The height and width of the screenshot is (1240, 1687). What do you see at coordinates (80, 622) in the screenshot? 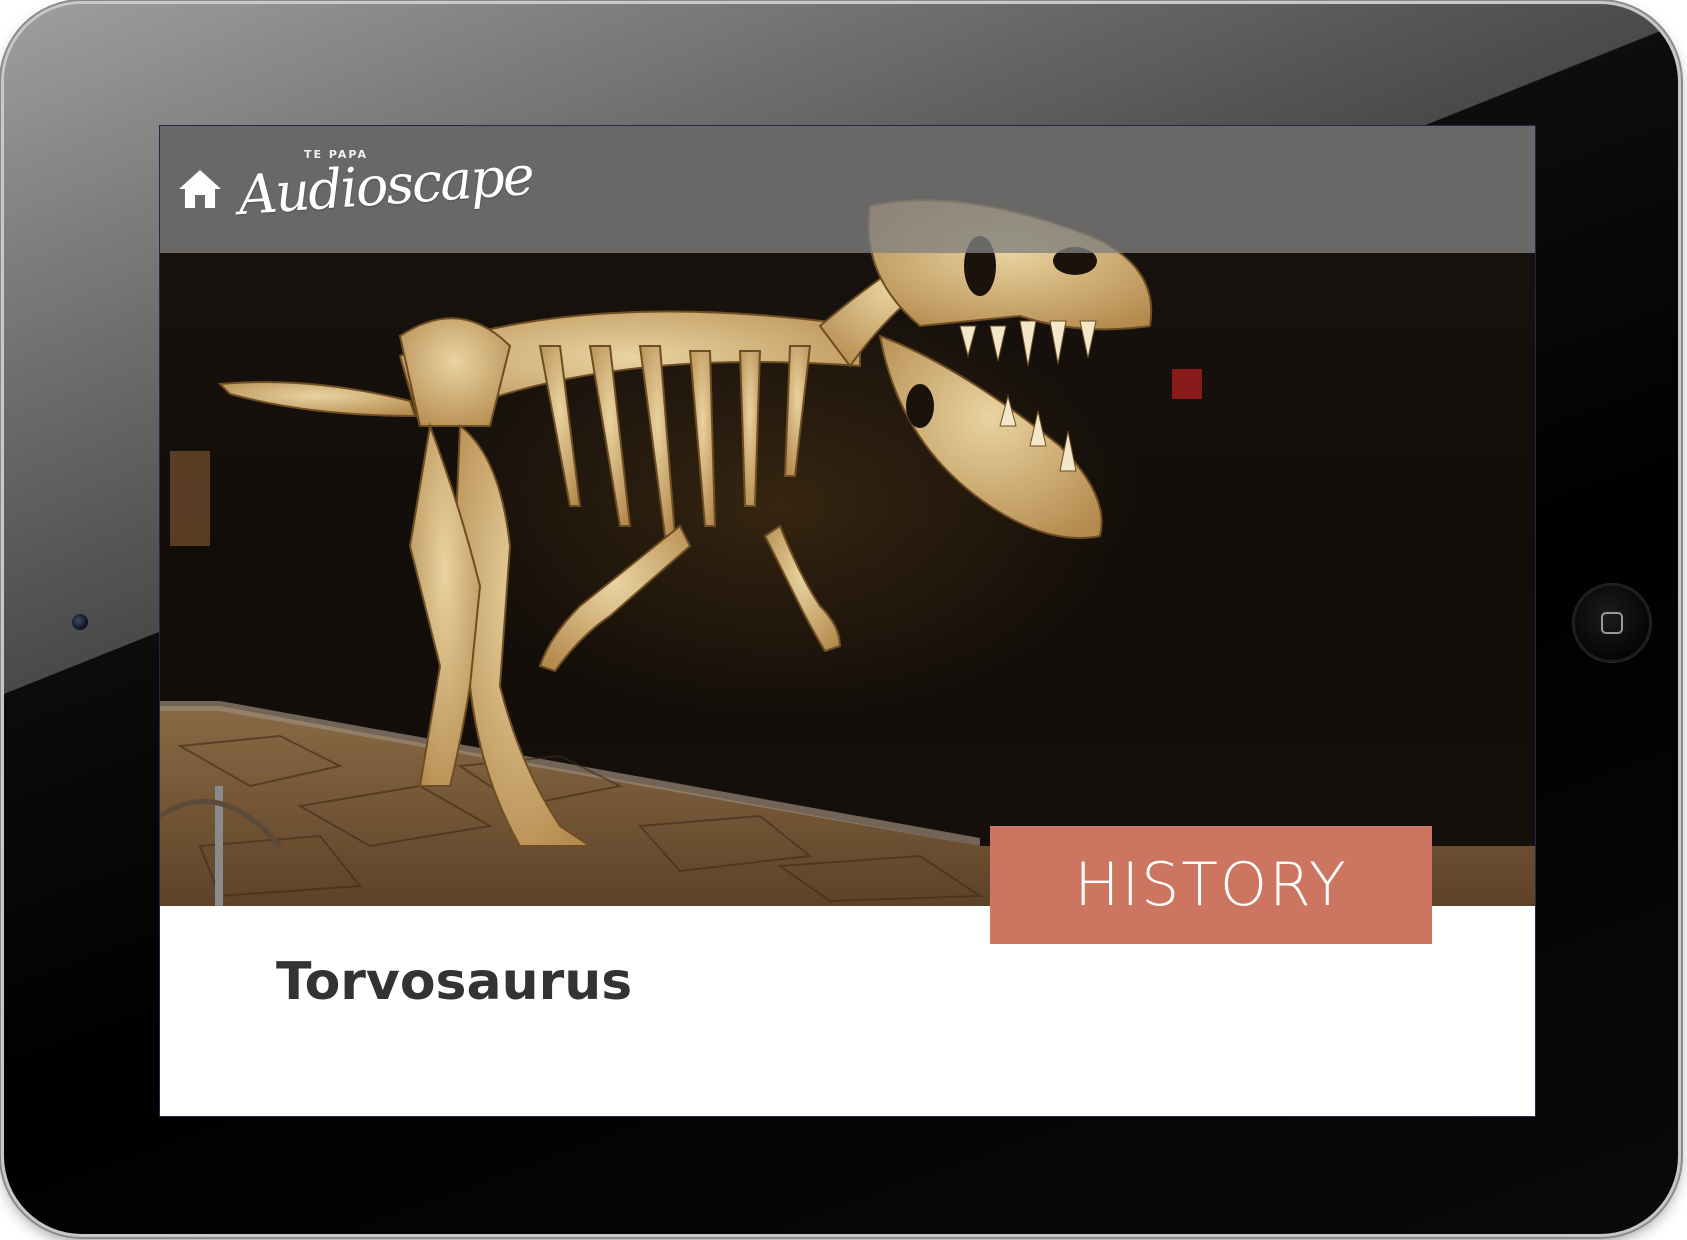
I see `front-camera` at bounding box center [80, 622].